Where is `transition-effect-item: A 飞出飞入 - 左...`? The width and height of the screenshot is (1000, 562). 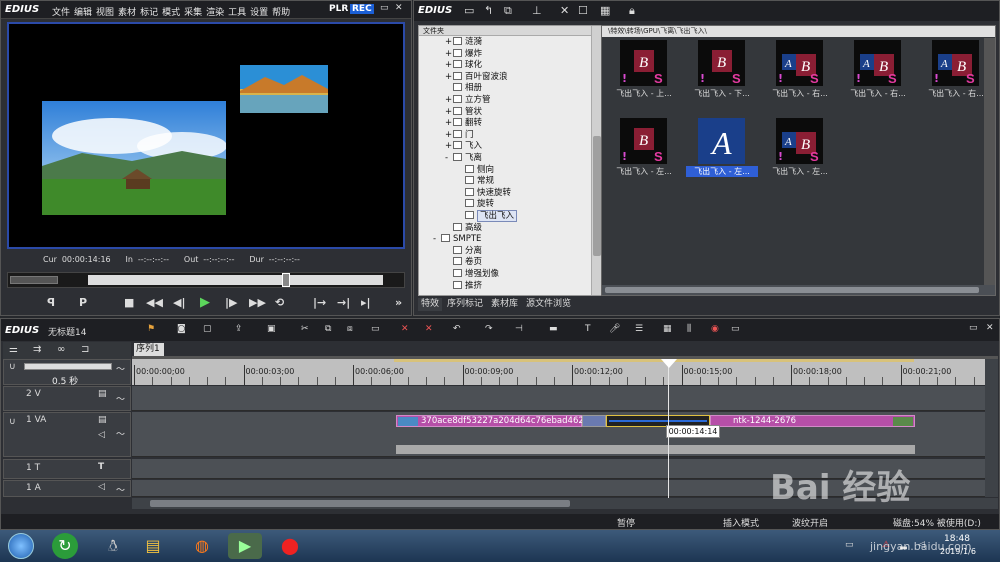
transition-effect-item: A 飞出飞入 - 左... is located at coordinates (722, 147).